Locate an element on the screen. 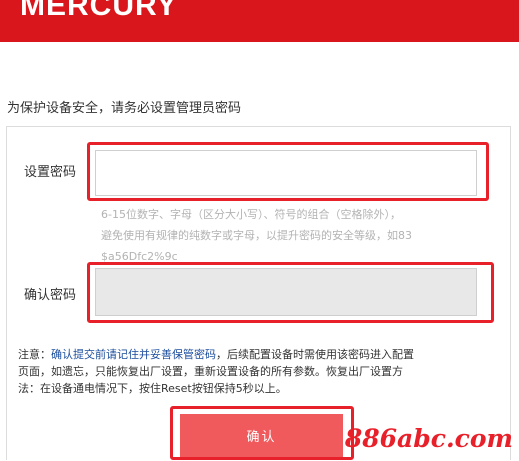  notice-highlight: 确认提交前请记住并妥善保管密码 is located at coordinates (133, 354).